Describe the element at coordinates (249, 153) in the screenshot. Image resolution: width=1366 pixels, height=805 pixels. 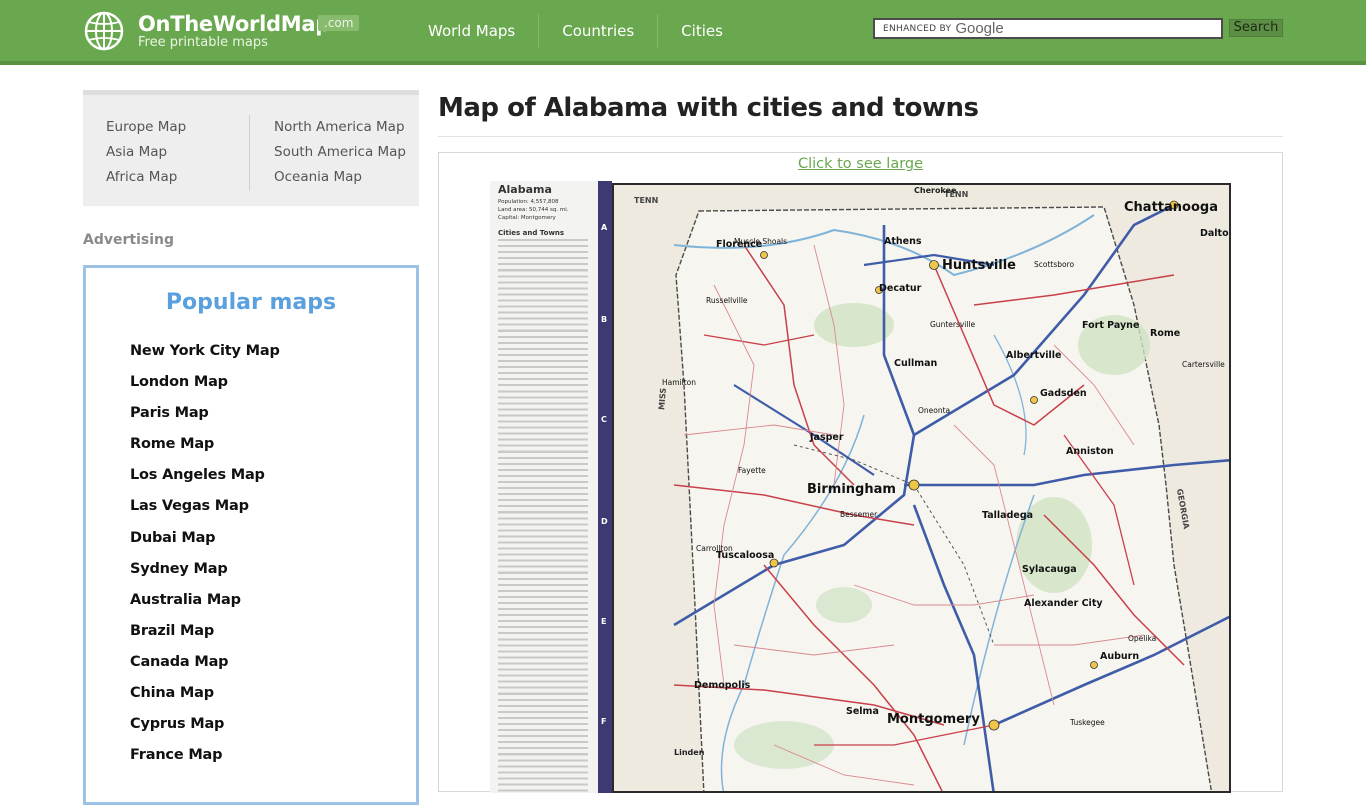
I see `continents-divider` at that location.